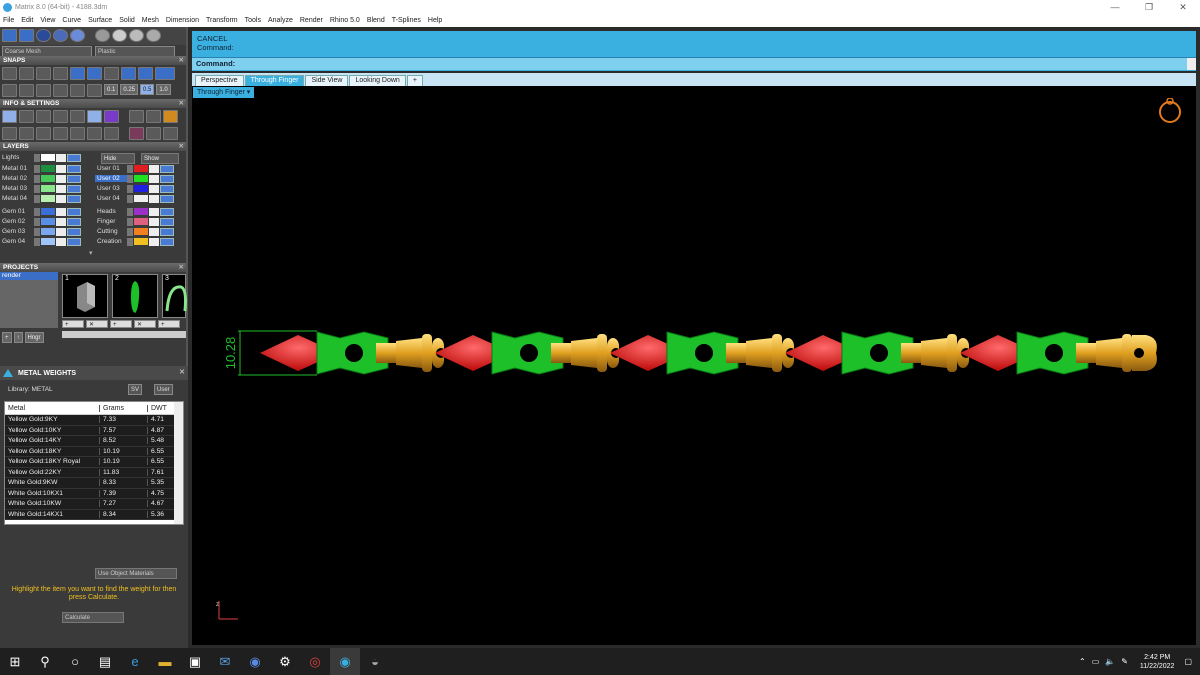 The width and height of the screenshot is (1200, 675). I want to click on image-icon, so click(170, 116).